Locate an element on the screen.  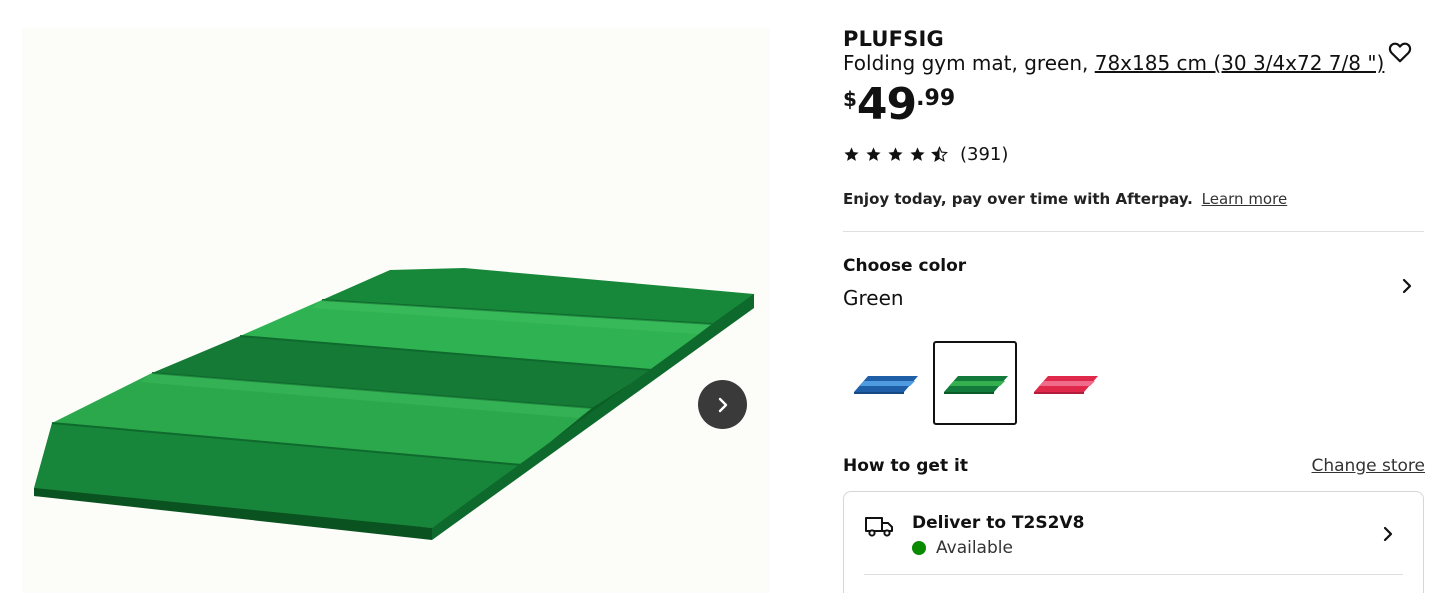
afterpay-learn-more-link: Learn more is located at coordinates (1245, 199).